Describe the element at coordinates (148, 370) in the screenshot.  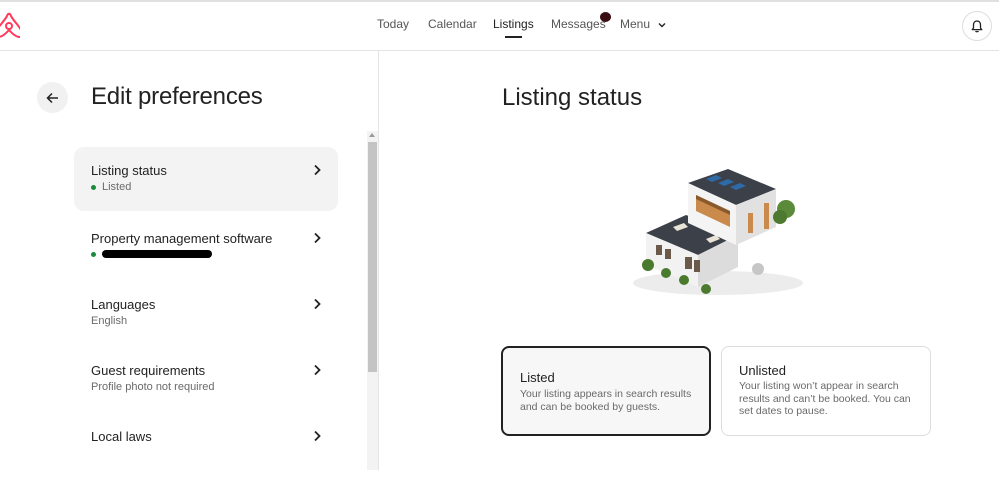
I see `pref-item-label: Guest requirements` at that location.